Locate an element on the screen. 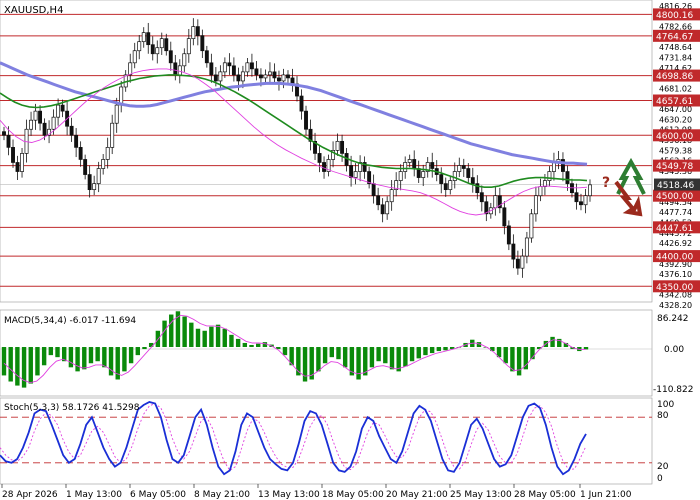 The height and width of the screenshot is (500, 700). level-label: 4698.86 is located at coordinates (674, 77).